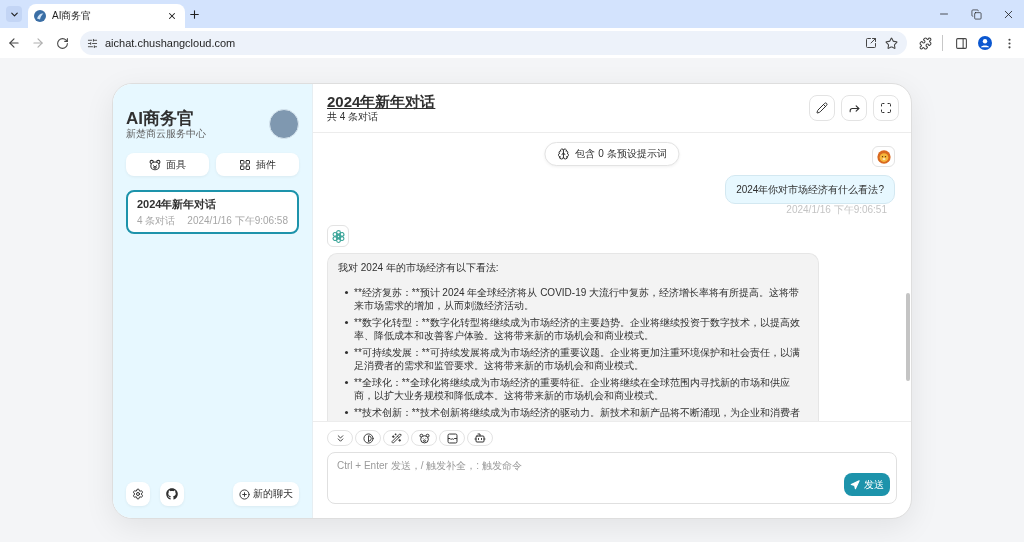 This screenshot has height=542, width=1024. What do you see at coordinates (883, 156) in the screenshot?
I see `lion-avatar-icon` at bounding box center [883, 156].